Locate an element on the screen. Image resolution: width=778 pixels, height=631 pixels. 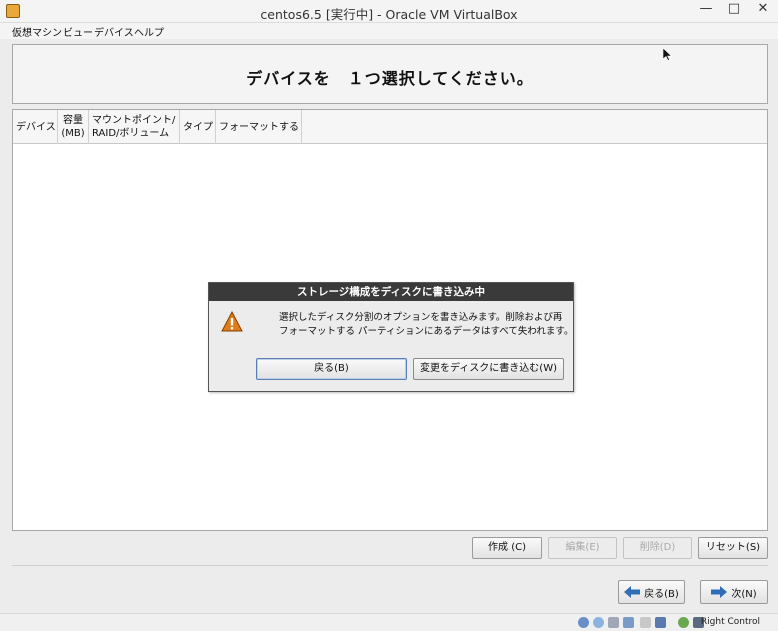
menu-item-view: ビュー is located at coordinates (78, 31).